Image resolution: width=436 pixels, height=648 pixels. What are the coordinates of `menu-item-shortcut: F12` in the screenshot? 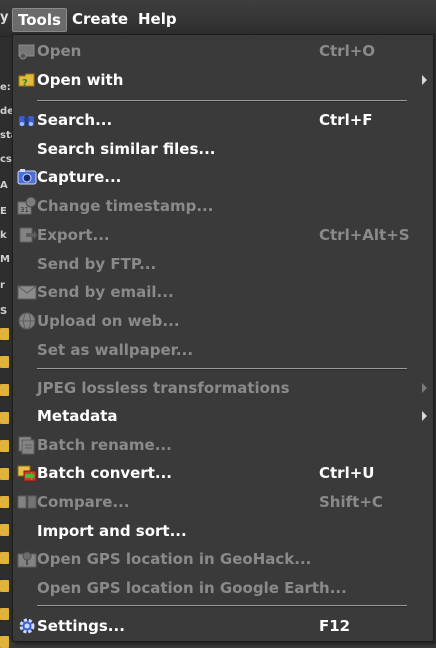 It's located at (335, 626).